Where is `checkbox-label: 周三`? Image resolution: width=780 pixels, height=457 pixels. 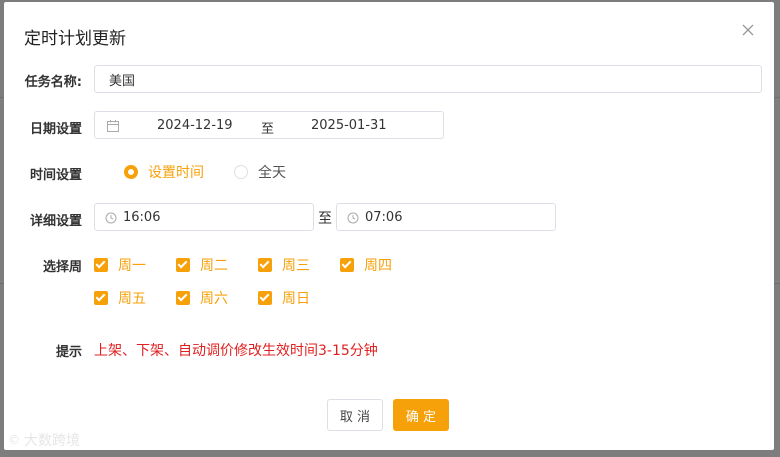
checkbox-label: 周三 is located at coordinates (296, 266).